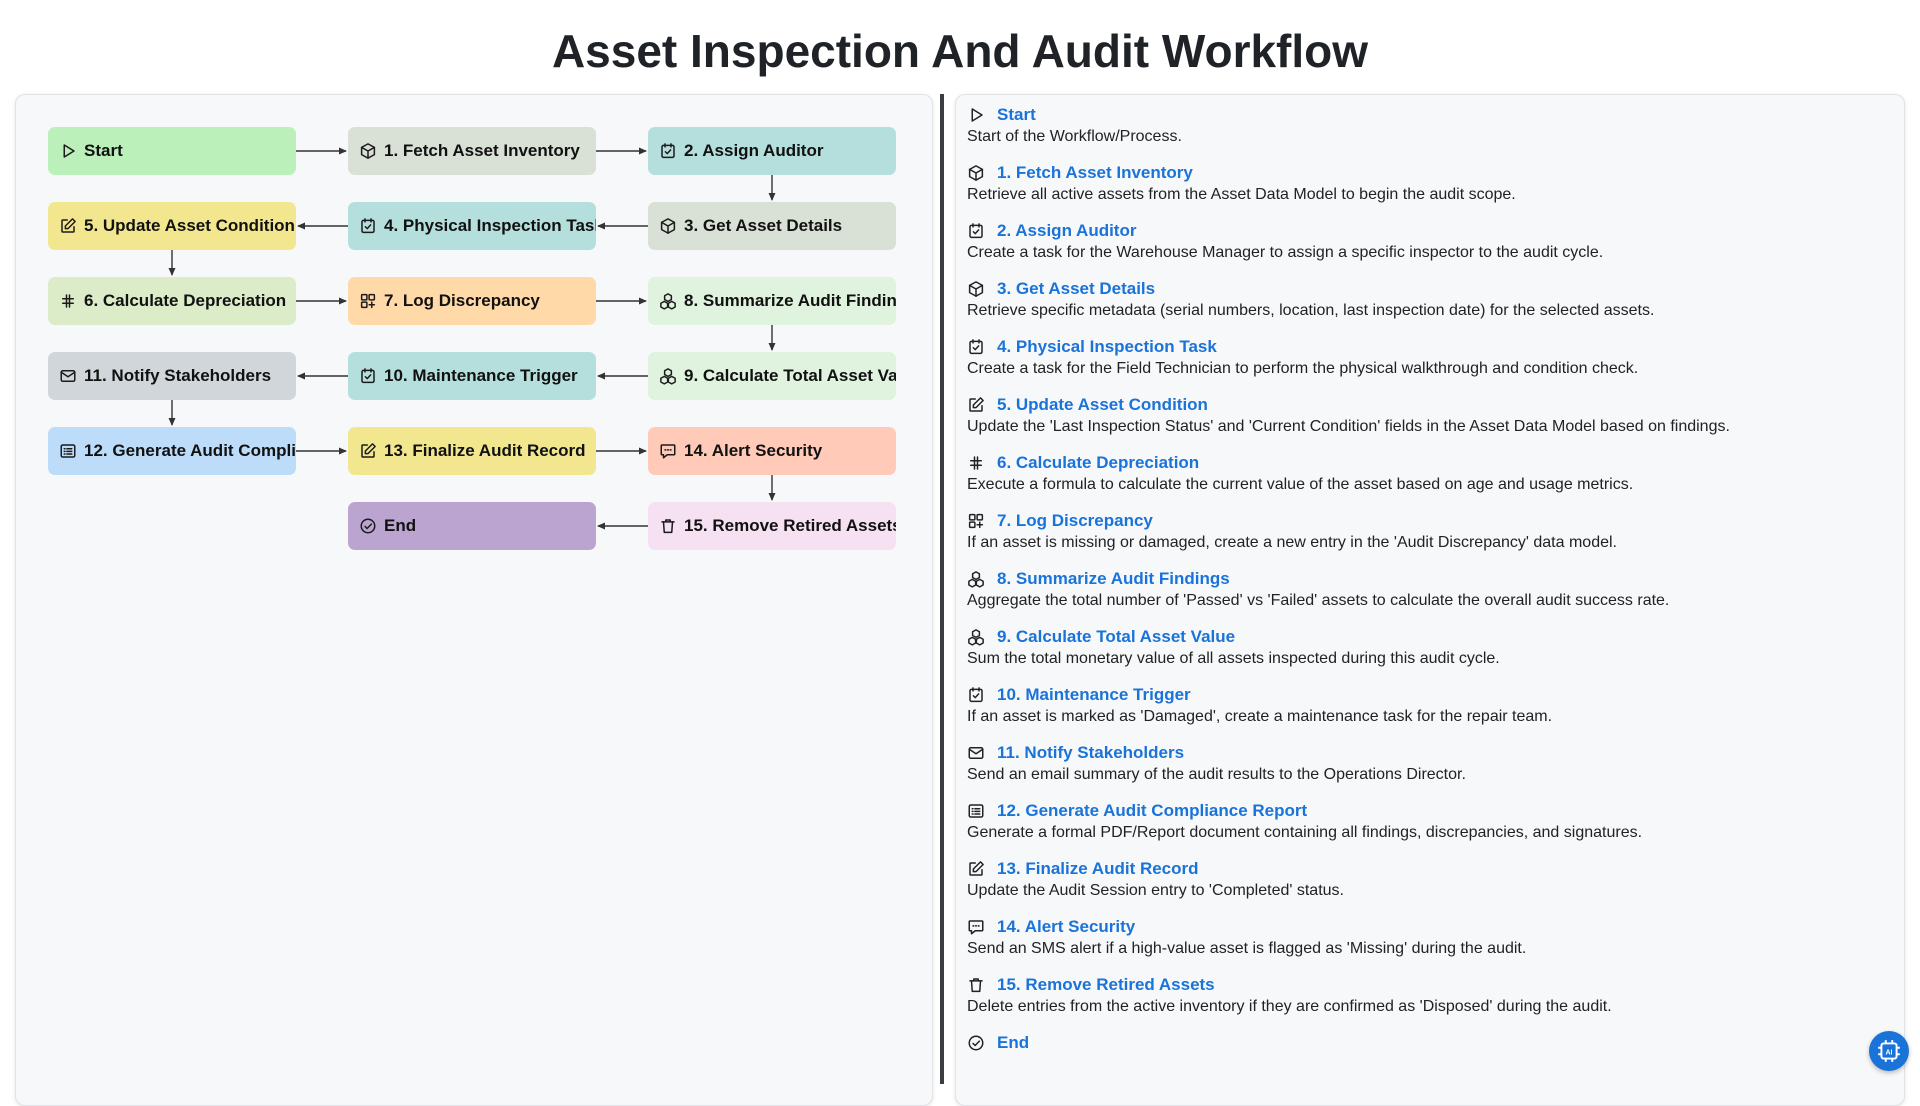 The height and width of the screenshot is (1106, 1920). What do you see at coordinates (472, 301) in the screenshot?
I see `node-log-discrepancy: 7. Log Discrepancy` at bounding box center [472, 301].